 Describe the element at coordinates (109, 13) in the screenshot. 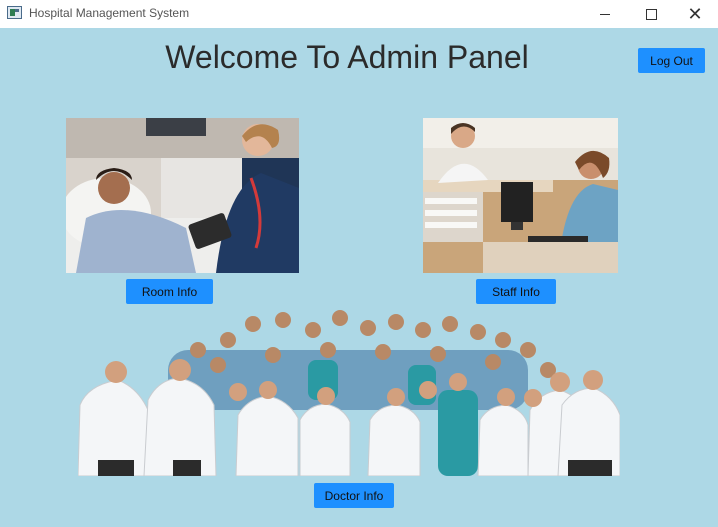

I see `window-title: Hospital Management System` at that location.